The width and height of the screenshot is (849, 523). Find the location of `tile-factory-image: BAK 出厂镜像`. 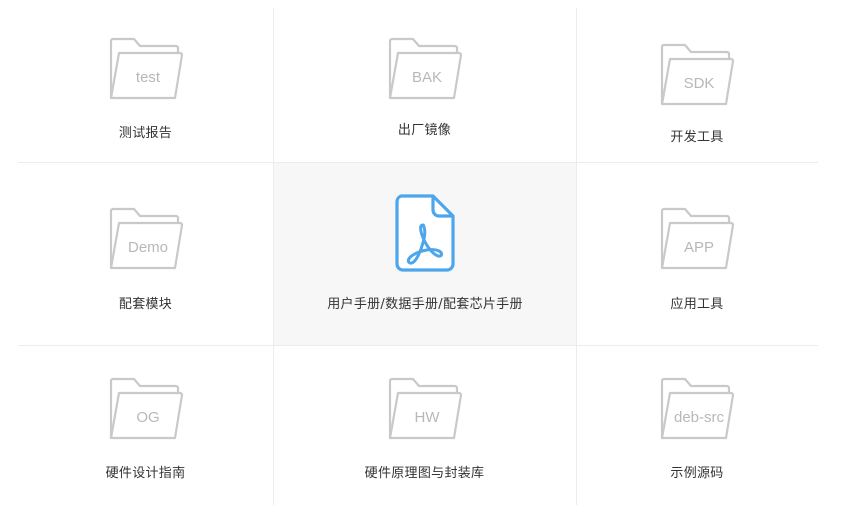

tile-factory-image: BAK 出厂镜像 is located at coordinates (424, 85).